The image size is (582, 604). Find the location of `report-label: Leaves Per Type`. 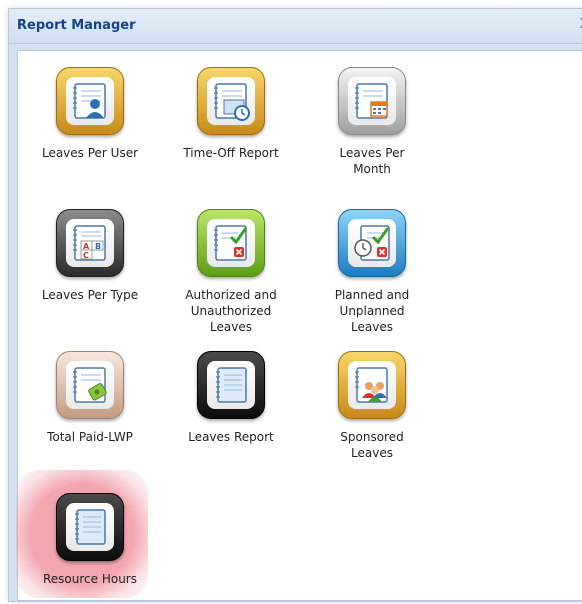

report-label: Leaves Per Type is located at coordinates (90, 295).